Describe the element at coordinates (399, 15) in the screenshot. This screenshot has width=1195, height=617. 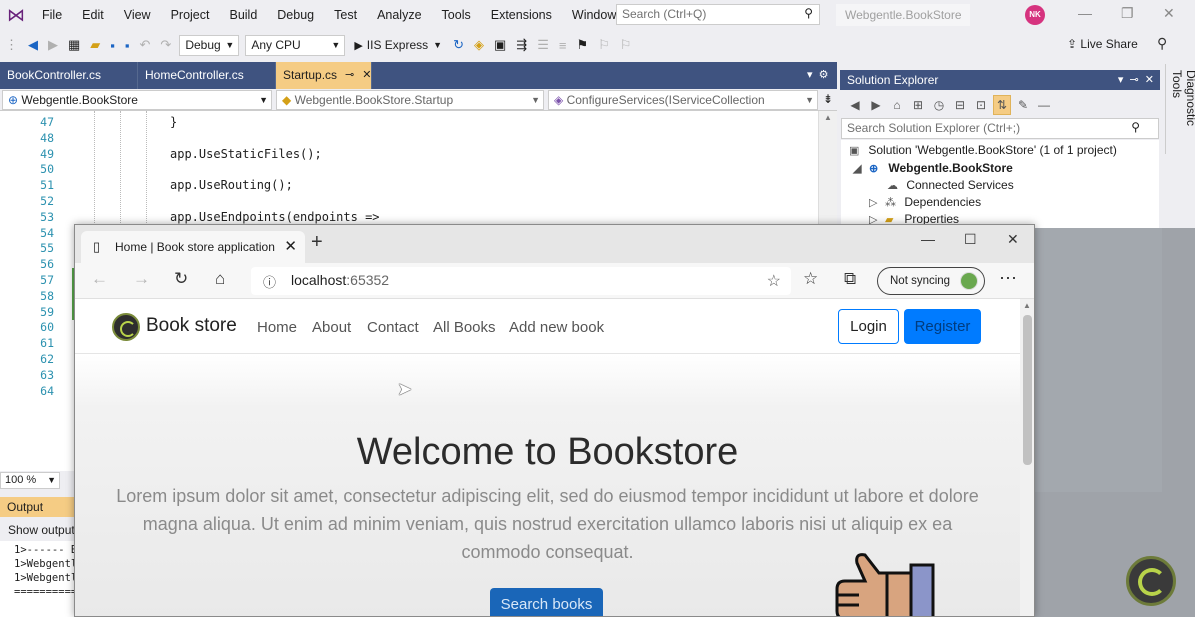
I see `menu-analyze: Analyze` at that location.